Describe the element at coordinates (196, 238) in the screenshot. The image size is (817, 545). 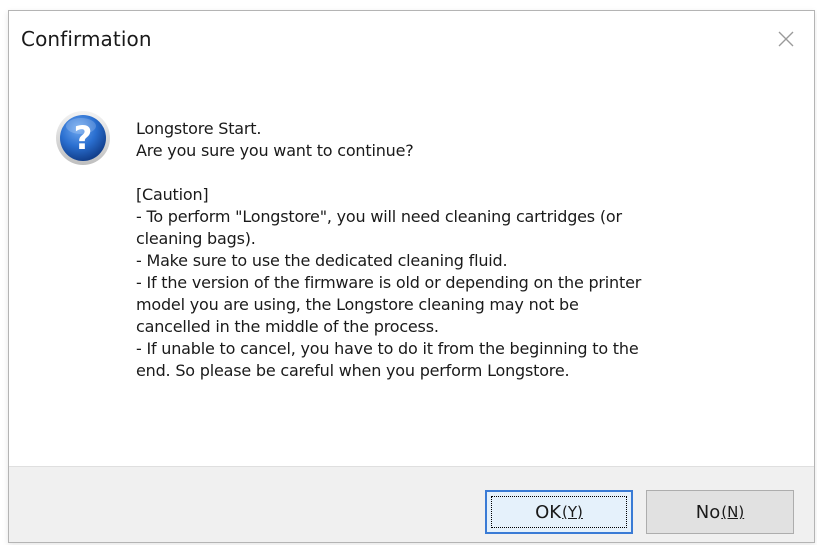
I see `message-line: cleaning bags).` at that location.